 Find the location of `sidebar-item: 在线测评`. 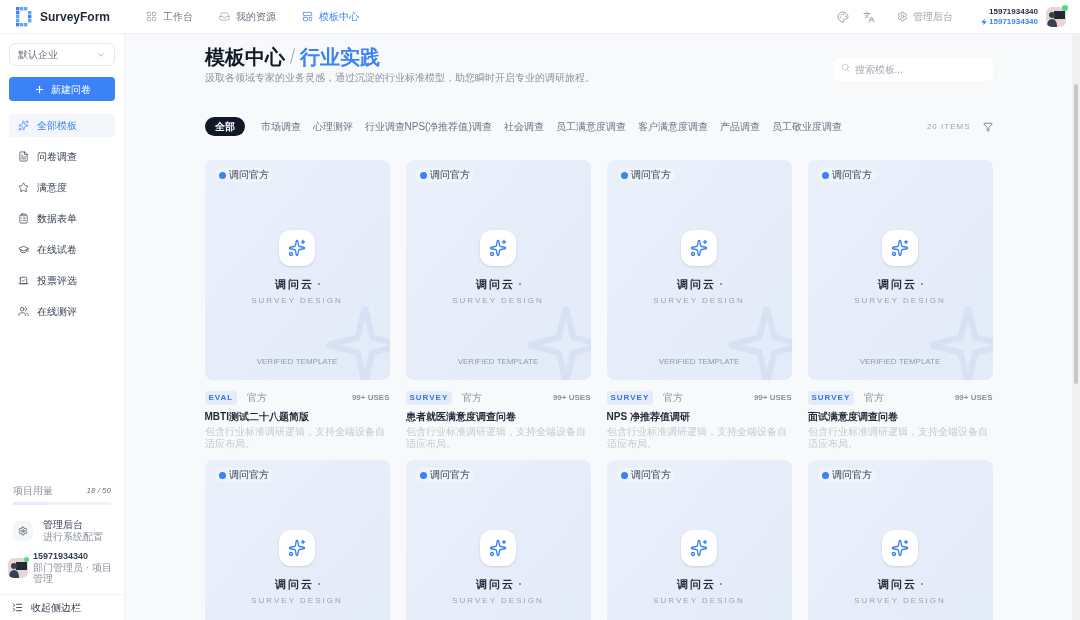

sidebar-item: 在线测评 is located at coordinates (62, 311).